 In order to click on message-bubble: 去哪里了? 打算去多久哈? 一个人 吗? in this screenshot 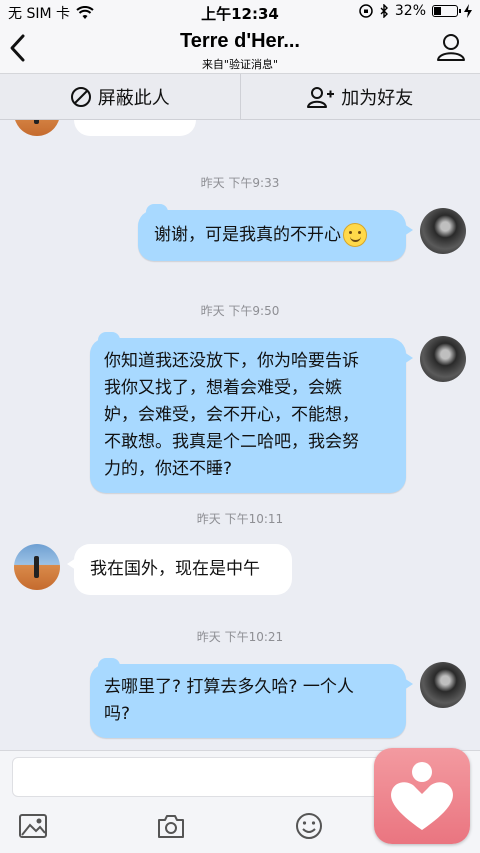, I will do `click(251, 698)`.